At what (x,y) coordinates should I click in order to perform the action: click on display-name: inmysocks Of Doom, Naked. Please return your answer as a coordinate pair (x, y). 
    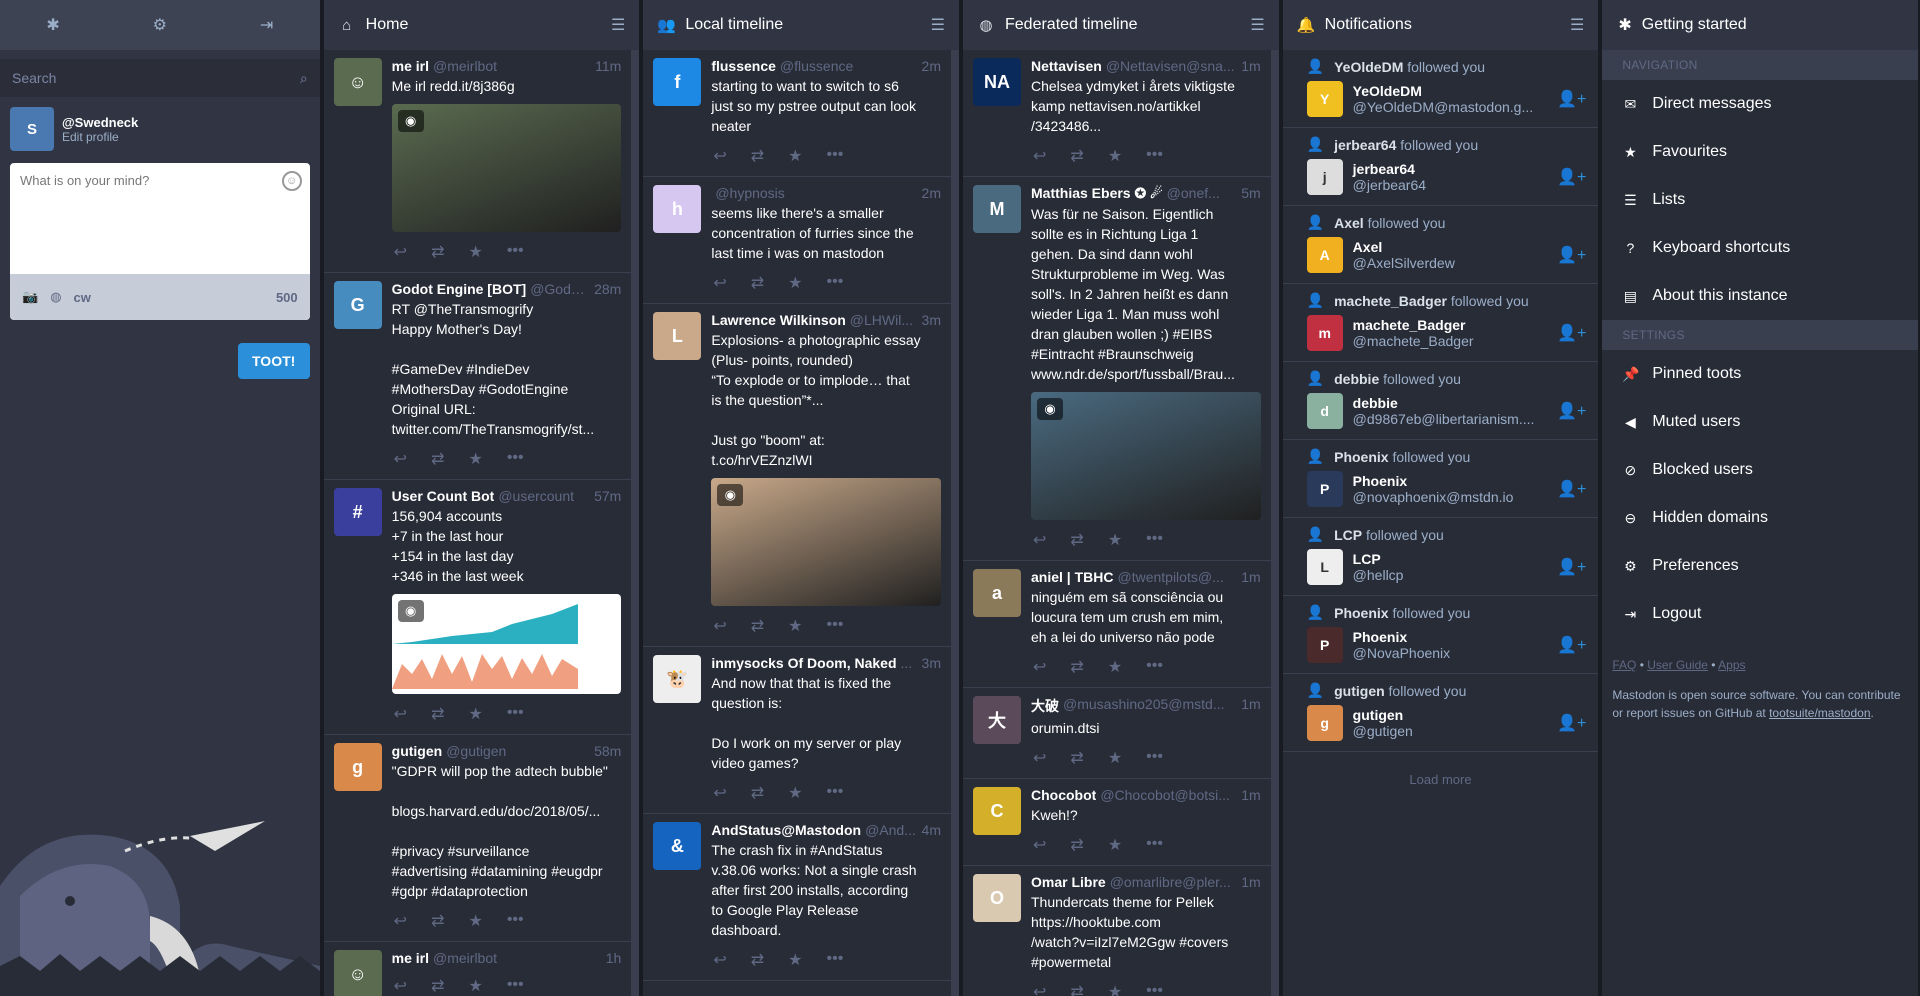
    Looking at the image, I should click on (803, 663).